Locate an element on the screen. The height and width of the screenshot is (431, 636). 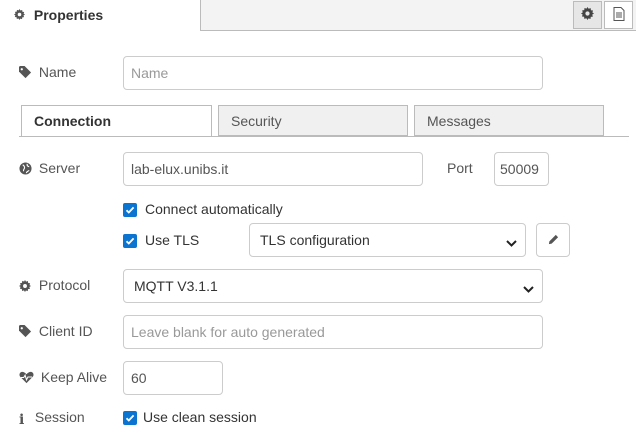
name-label: Name is located at coordinates (47, 73).